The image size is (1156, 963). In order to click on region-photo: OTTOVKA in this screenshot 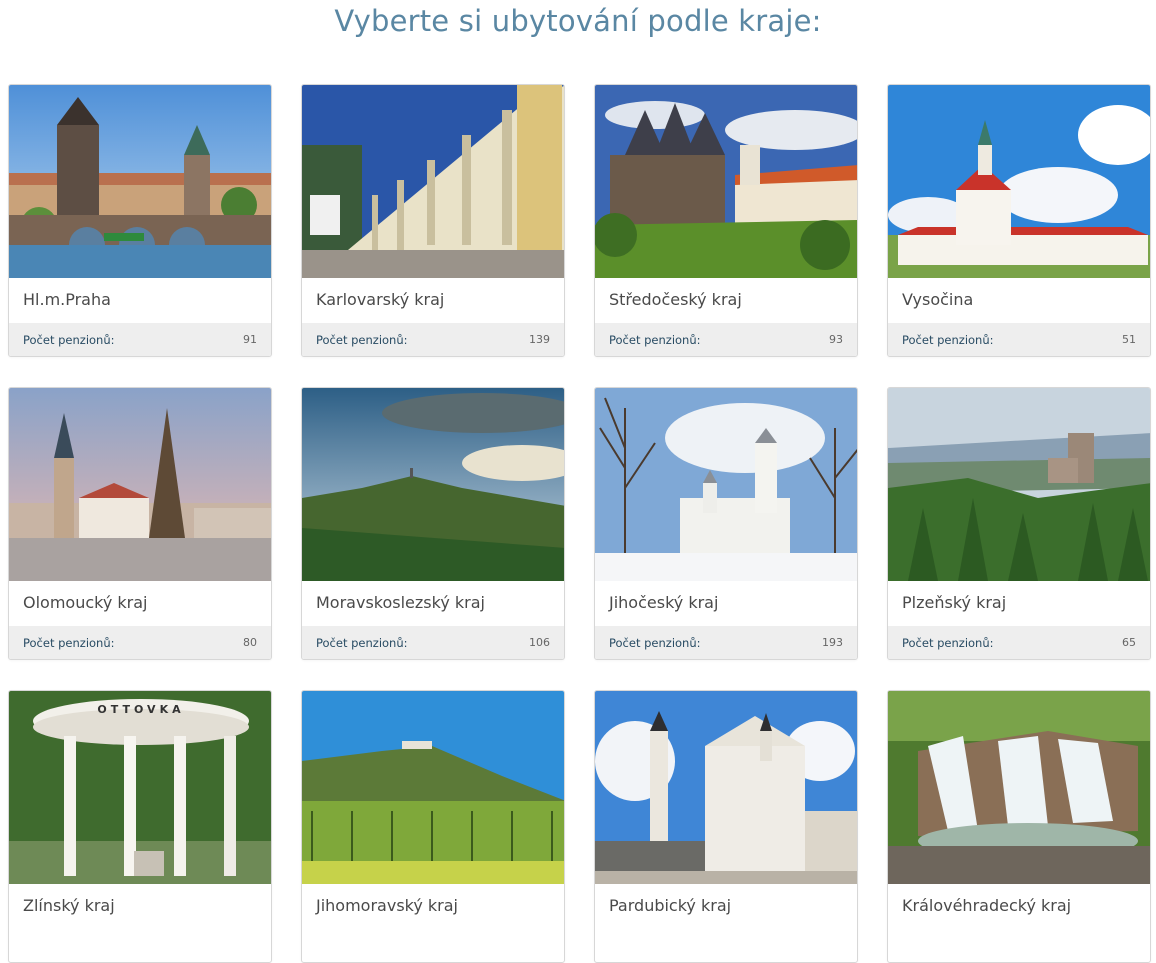, I will do `click(140, 787)`.